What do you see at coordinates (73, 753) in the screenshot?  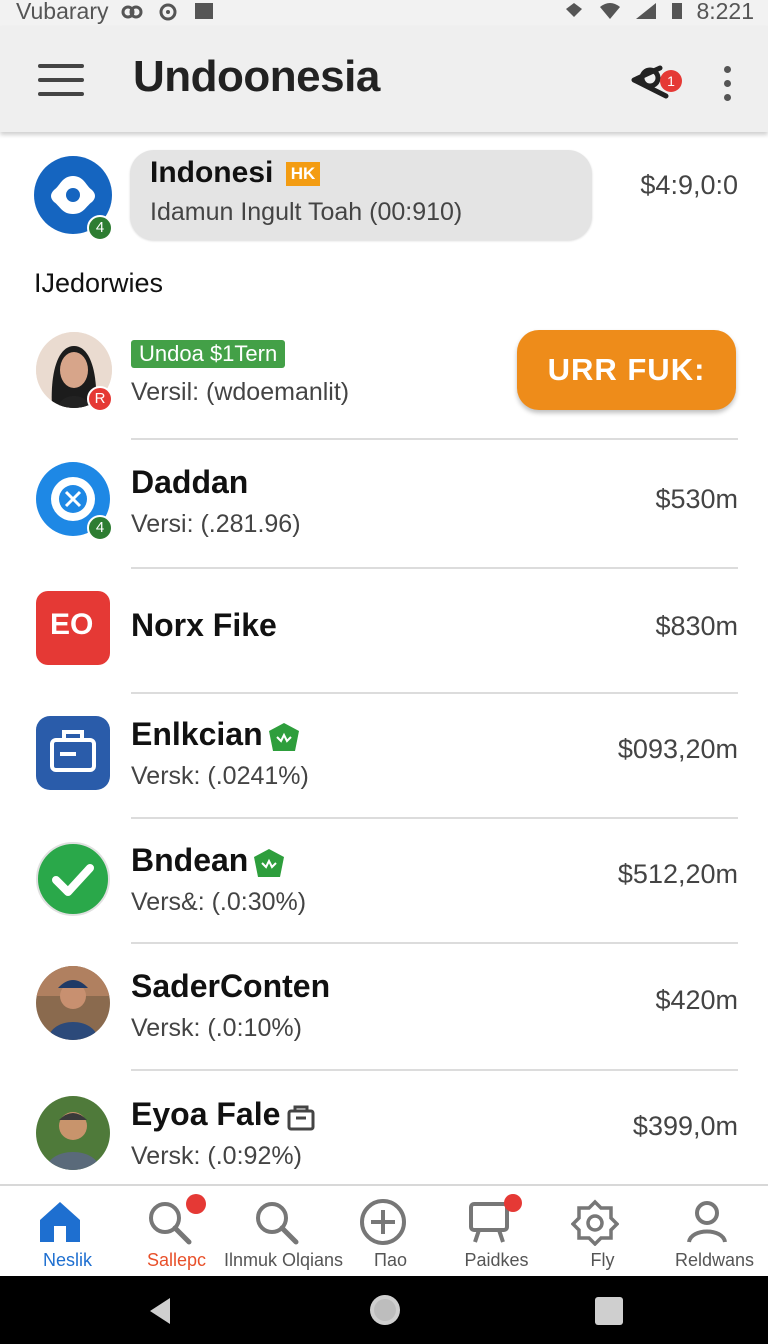 I see `briefcase-icon` at bounding box center [73, 753].